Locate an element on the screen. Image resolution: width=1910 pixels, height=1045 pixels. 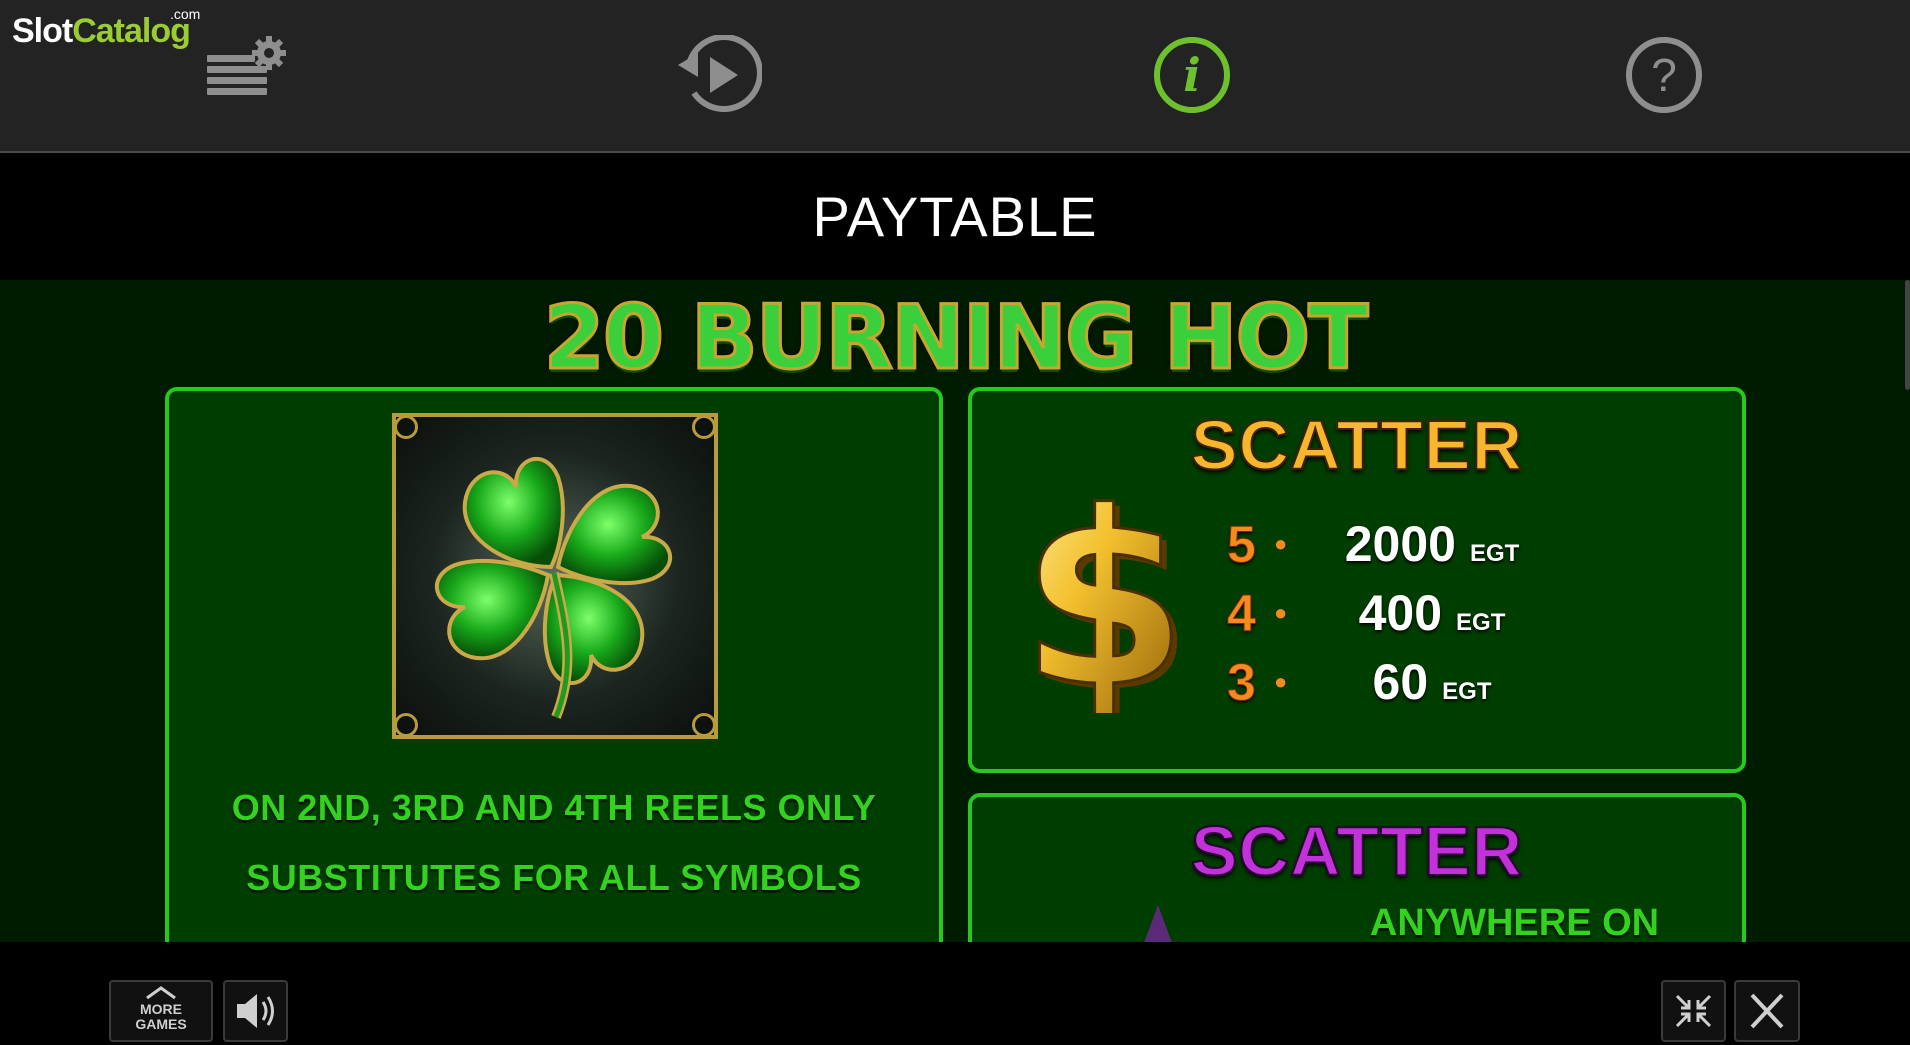
close-icon is located at coordinates (1767, 1011).